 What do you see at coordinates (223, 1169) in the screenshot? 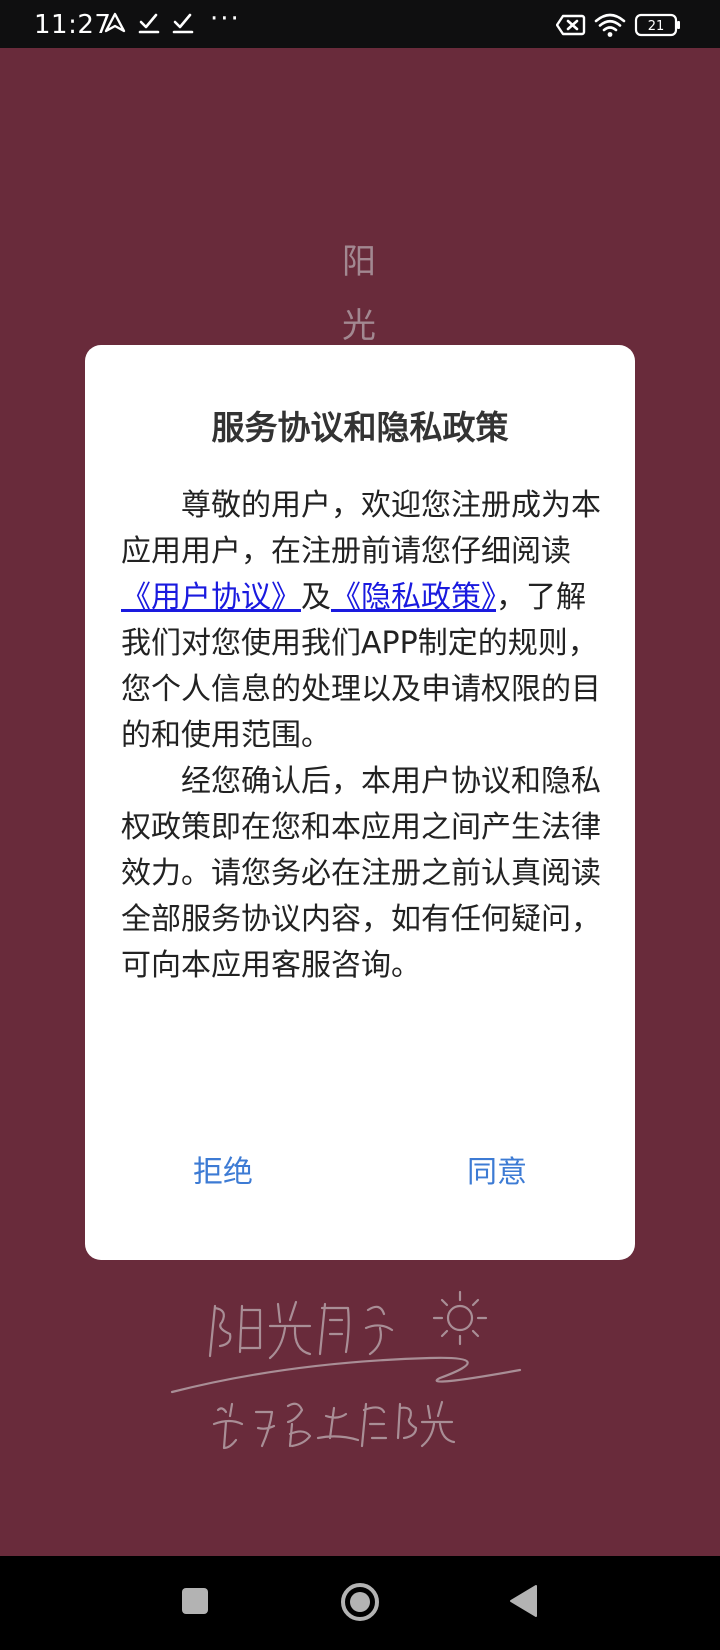
I see `reject-button: 拒绝` at bounding box center [223, 1169].